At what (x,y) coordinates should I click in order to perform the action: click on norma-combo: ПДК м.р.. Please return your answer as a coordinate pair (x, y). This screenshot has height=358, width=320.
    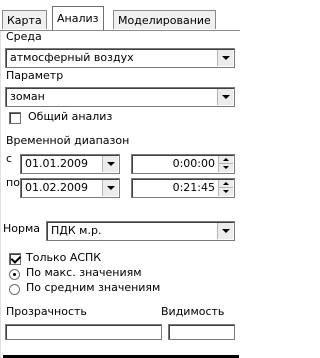
    Looking at the image, I should click on (140, 231).